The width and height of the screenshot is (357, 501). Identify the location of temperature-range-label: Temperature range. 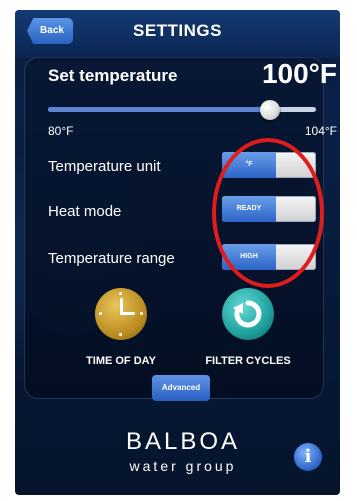
(111, 258).